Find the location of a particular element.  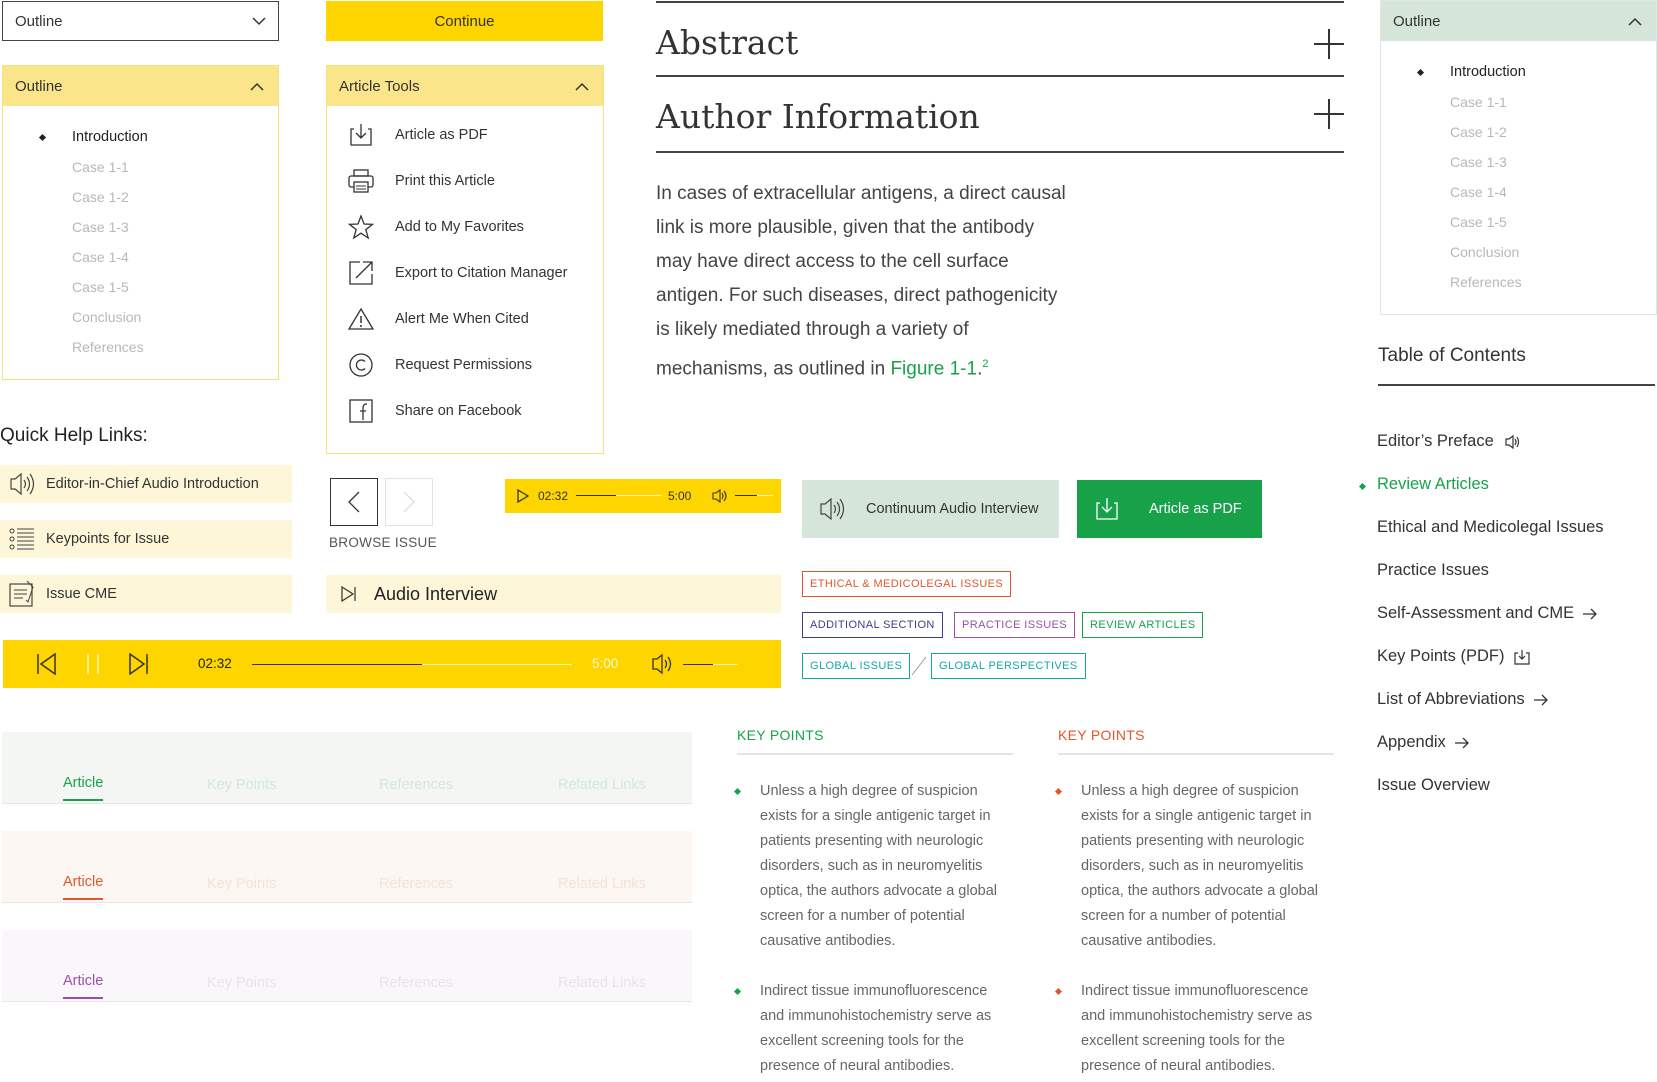

chevron-up-icon is located at coordinates (582, 86).